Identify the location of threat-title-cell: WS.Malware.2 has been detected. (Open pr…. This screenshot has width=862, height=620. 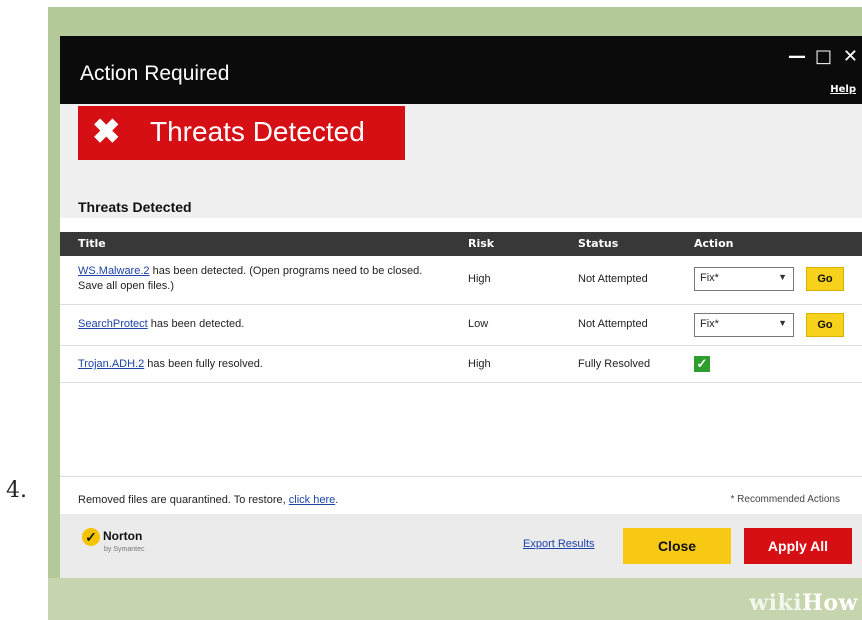
(253, 279).